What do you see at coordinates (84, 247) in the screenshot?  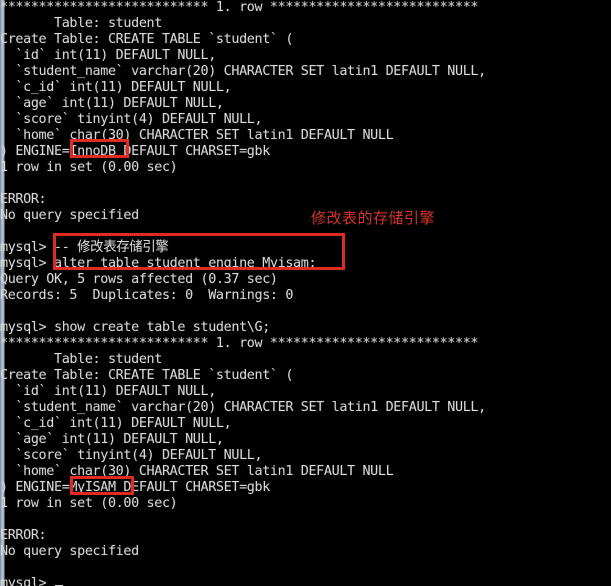 I see `terminal-line: mysql> -- 修改表存储引擎` at bounding box center [84, 247].